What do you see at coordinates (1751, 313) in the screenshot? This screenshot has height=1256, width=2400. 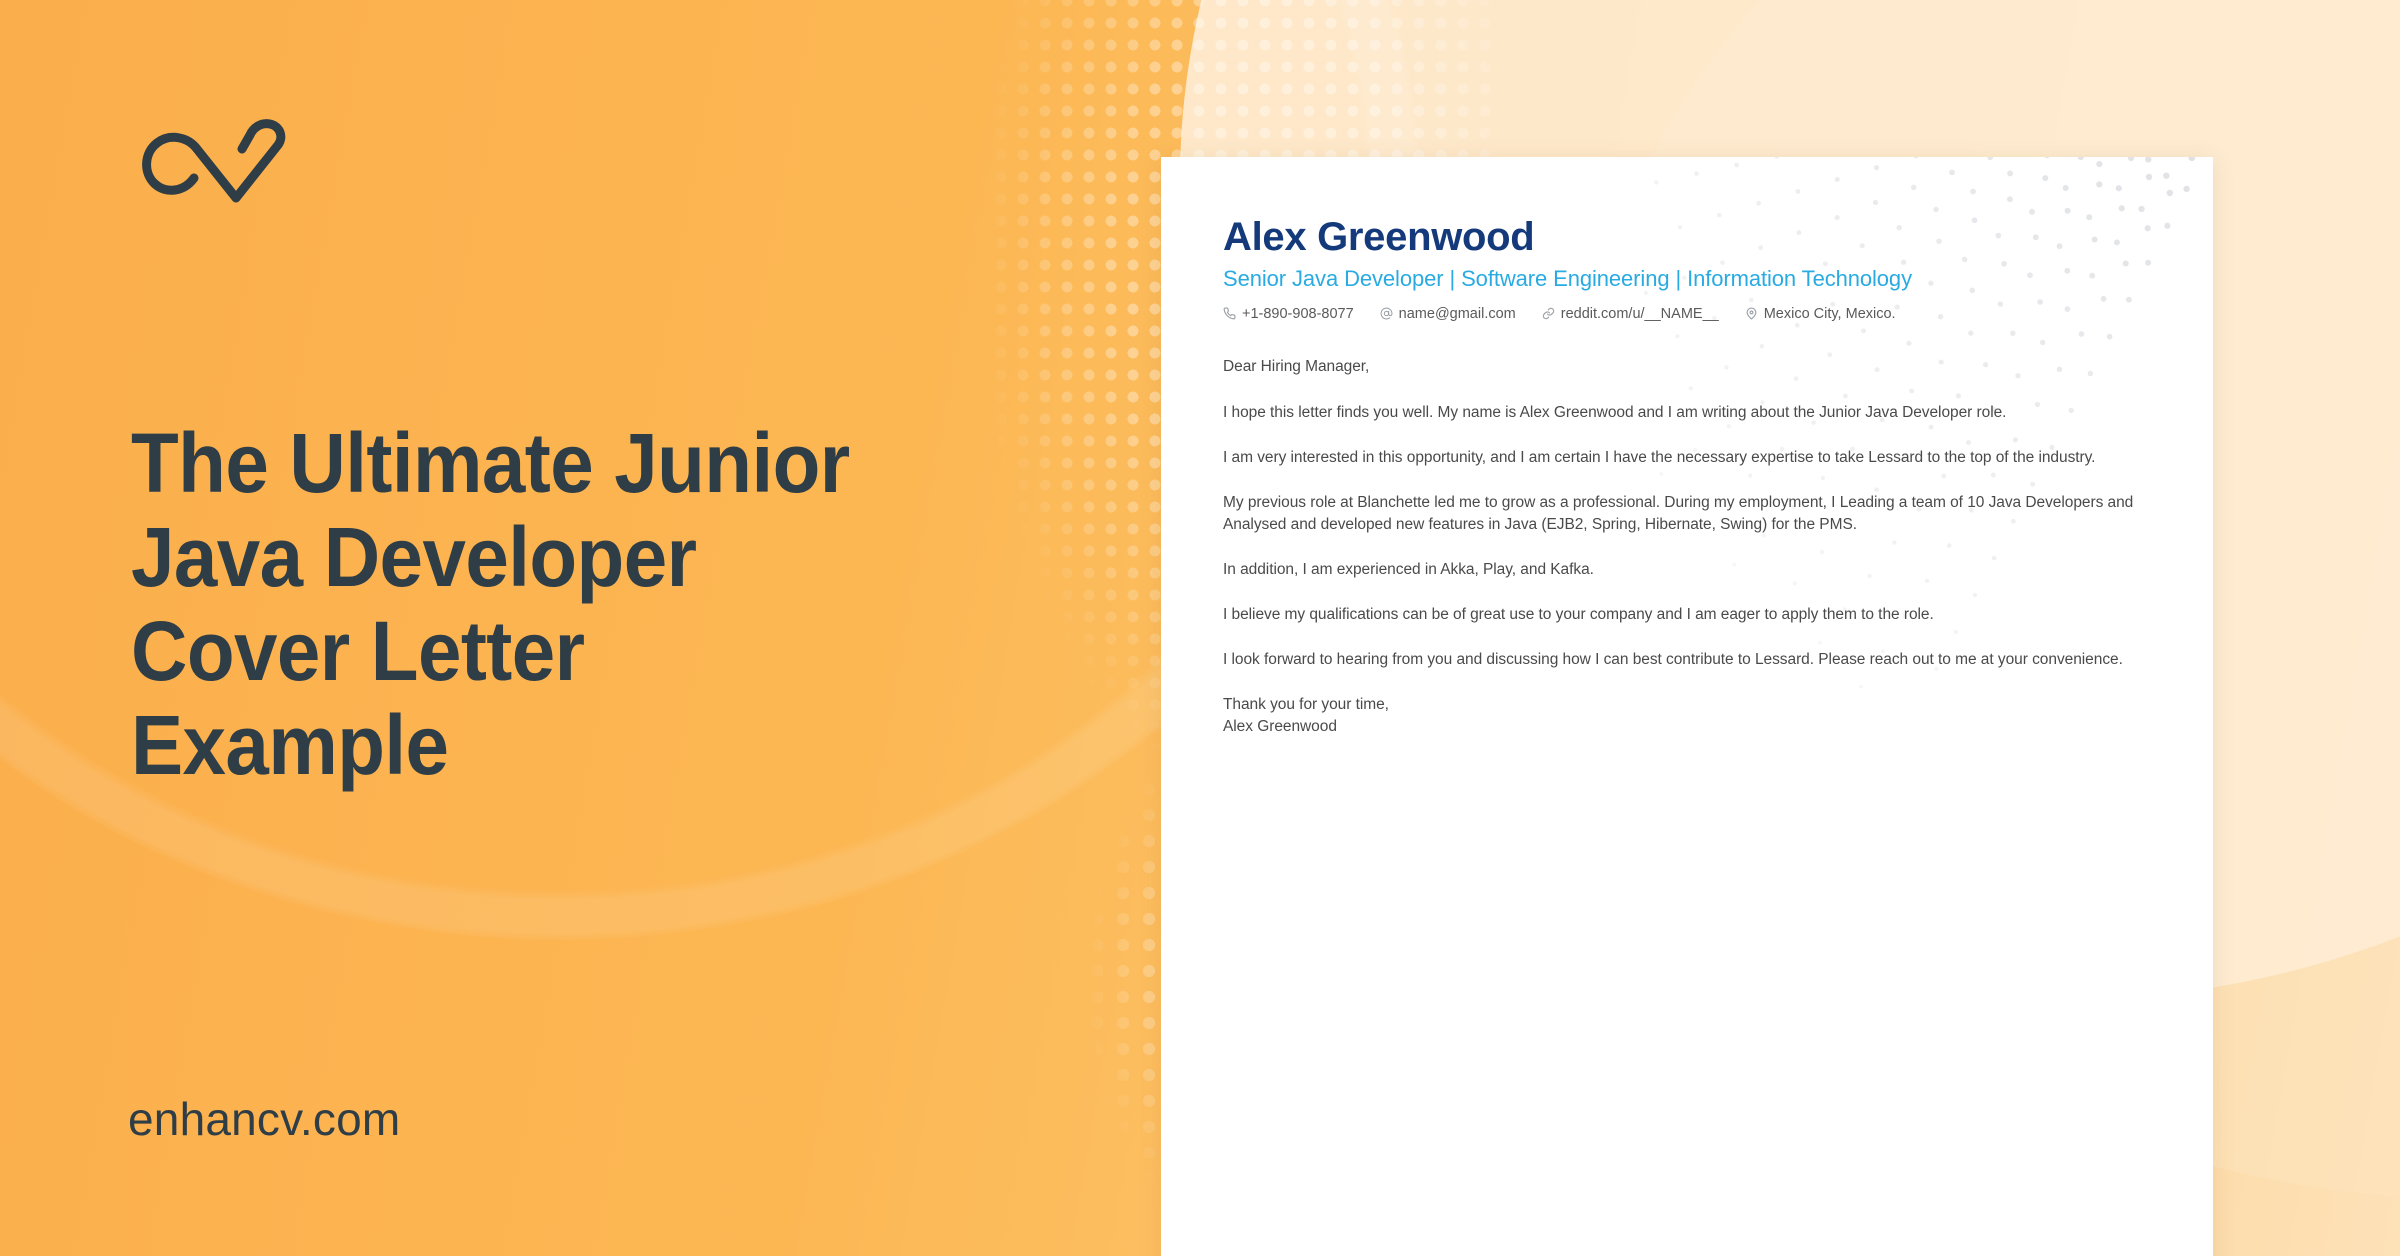 I see `location-pin-icon` at bounding box center [1751, 313].